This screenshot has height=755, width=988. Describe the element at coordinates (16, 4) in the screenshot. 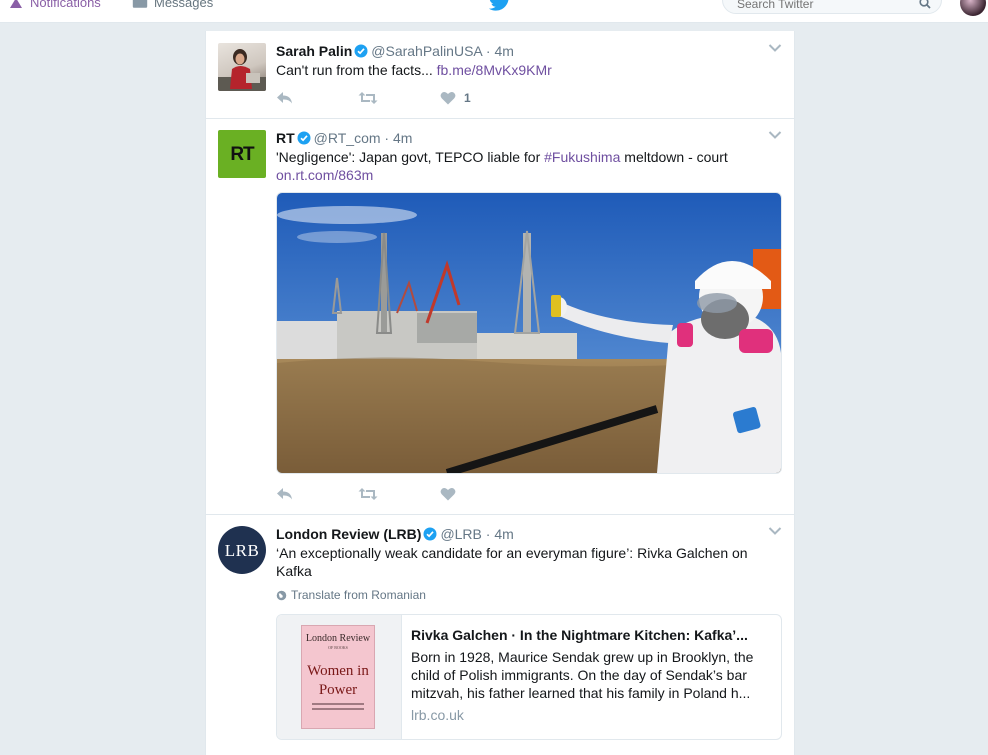

I see `bell-icon` at that location.